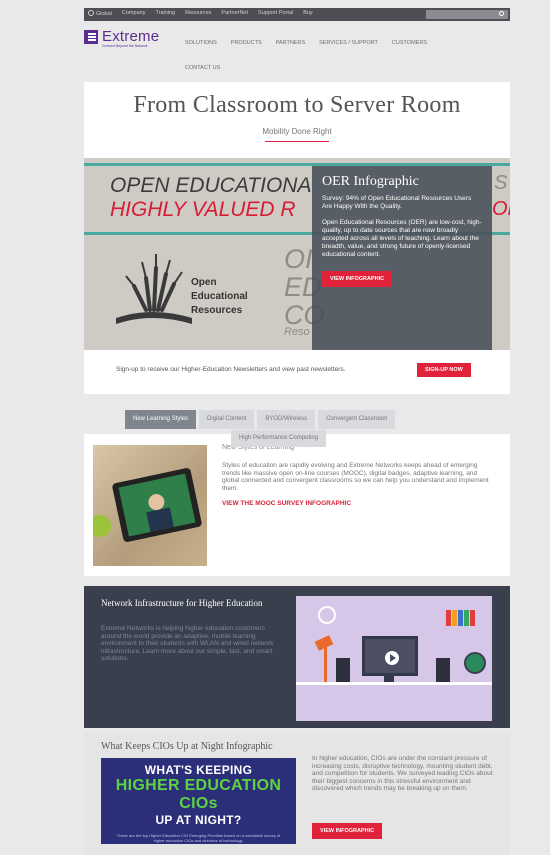 The image size is (550, 855). What do you see at coordinates (165, 13) in the screenshot?
I see `utility-link-training: Training` at bounding box center [165, 13].